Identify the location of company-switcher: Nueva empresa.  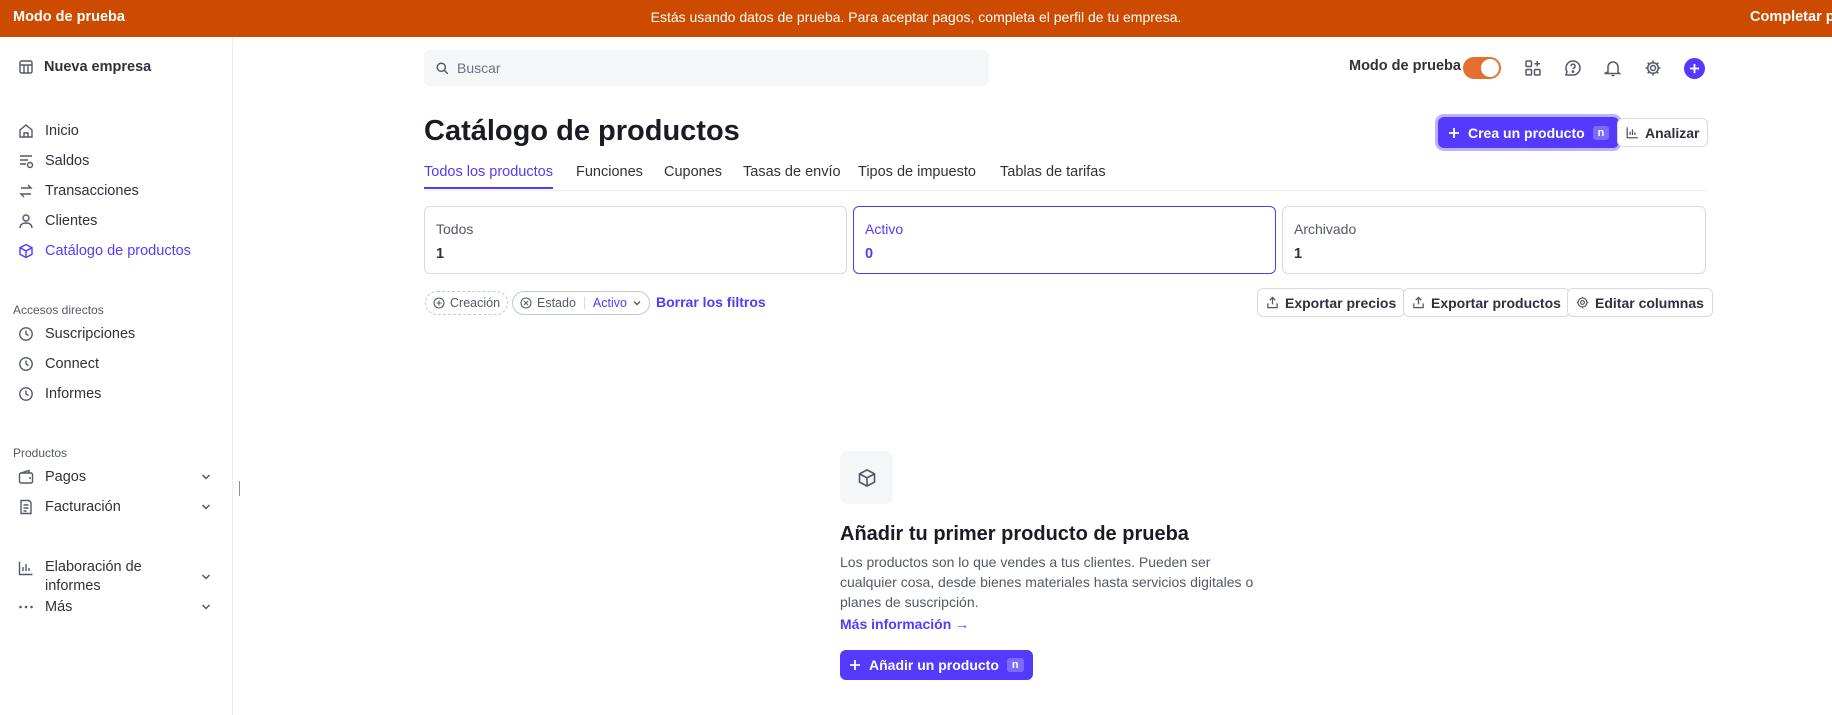
(84, 67).